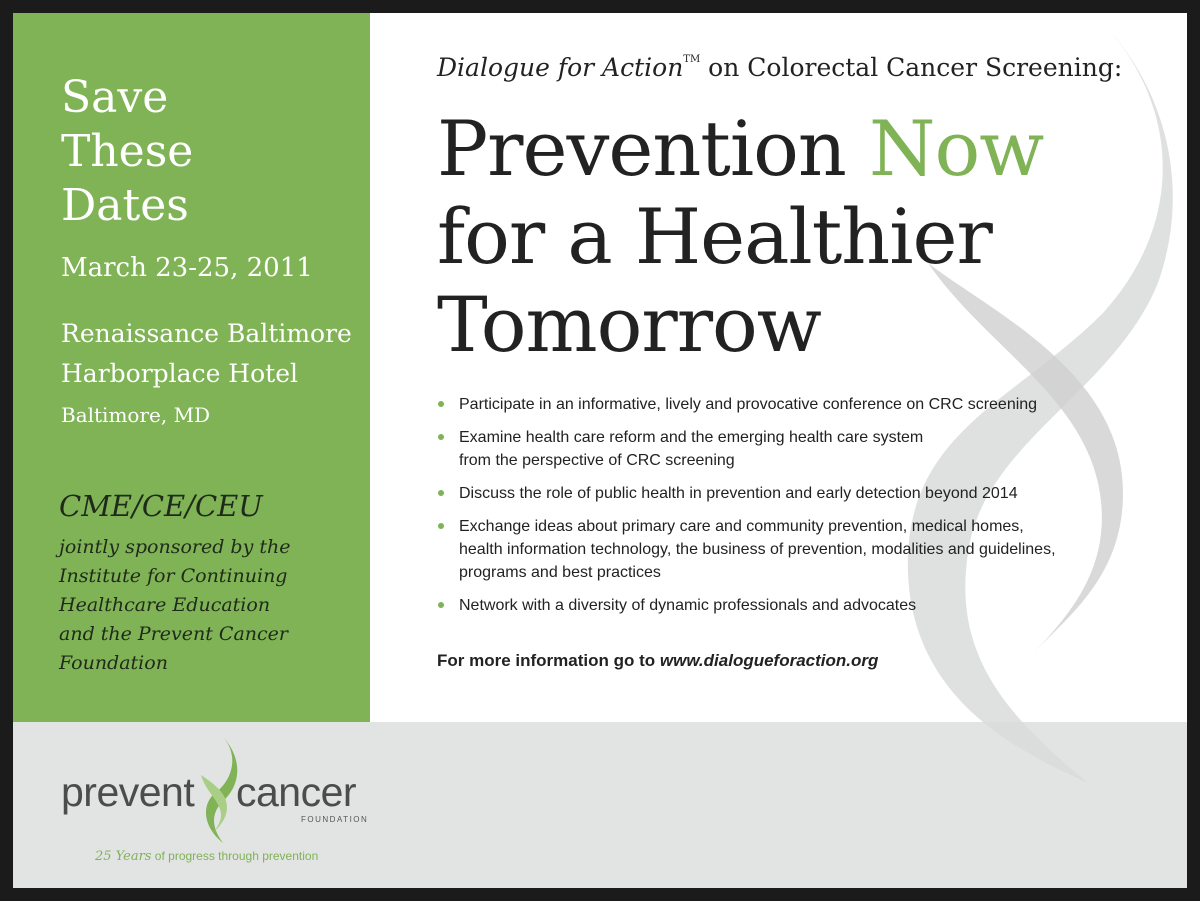  I want to click on website-link: www.dialogueforaction.org, so click(769, 660).